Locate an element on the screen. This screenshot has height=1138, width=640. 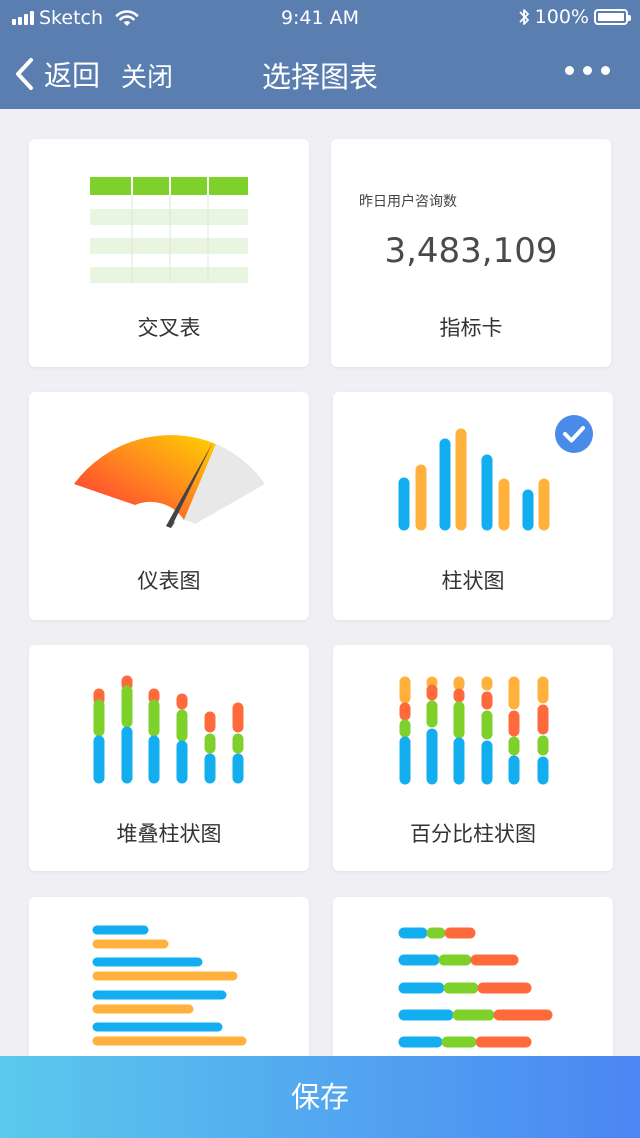
chart-card-label: 仪表图 is located at coordinates (169, 581).